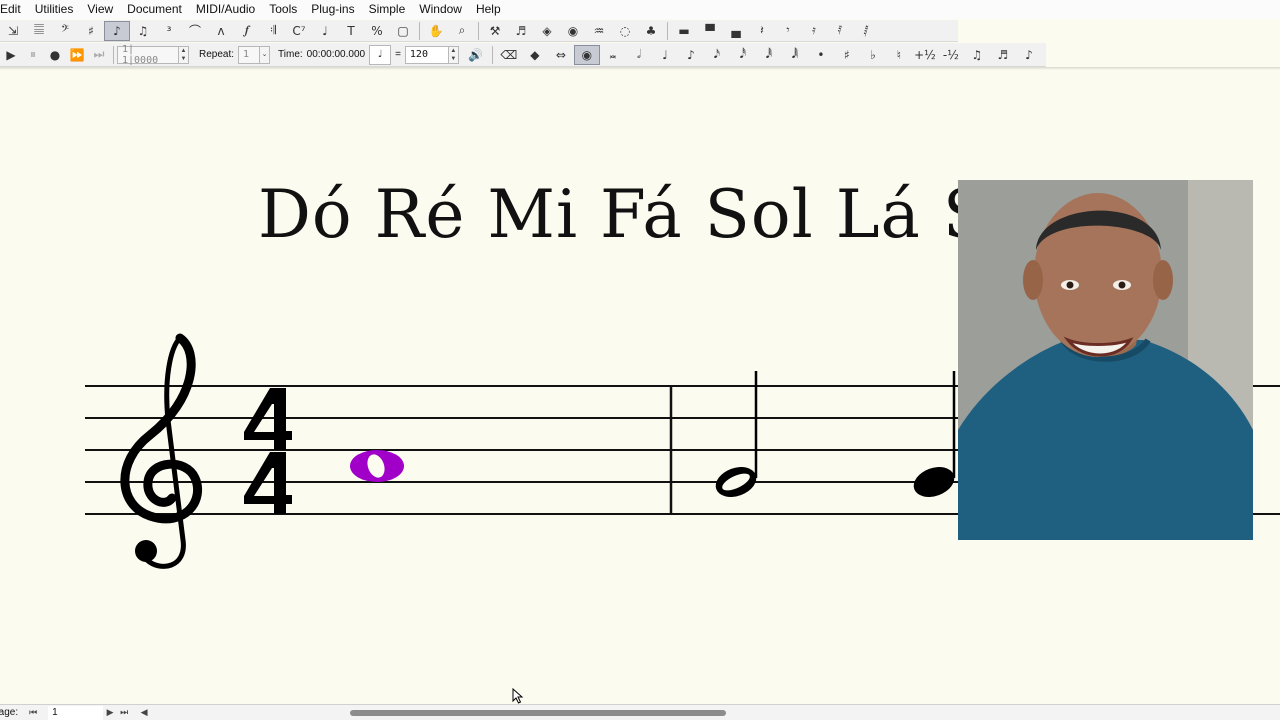 This screenshot has height=720, width=1280. I want to click on horizontal-scrollbar, so click(712, 713).